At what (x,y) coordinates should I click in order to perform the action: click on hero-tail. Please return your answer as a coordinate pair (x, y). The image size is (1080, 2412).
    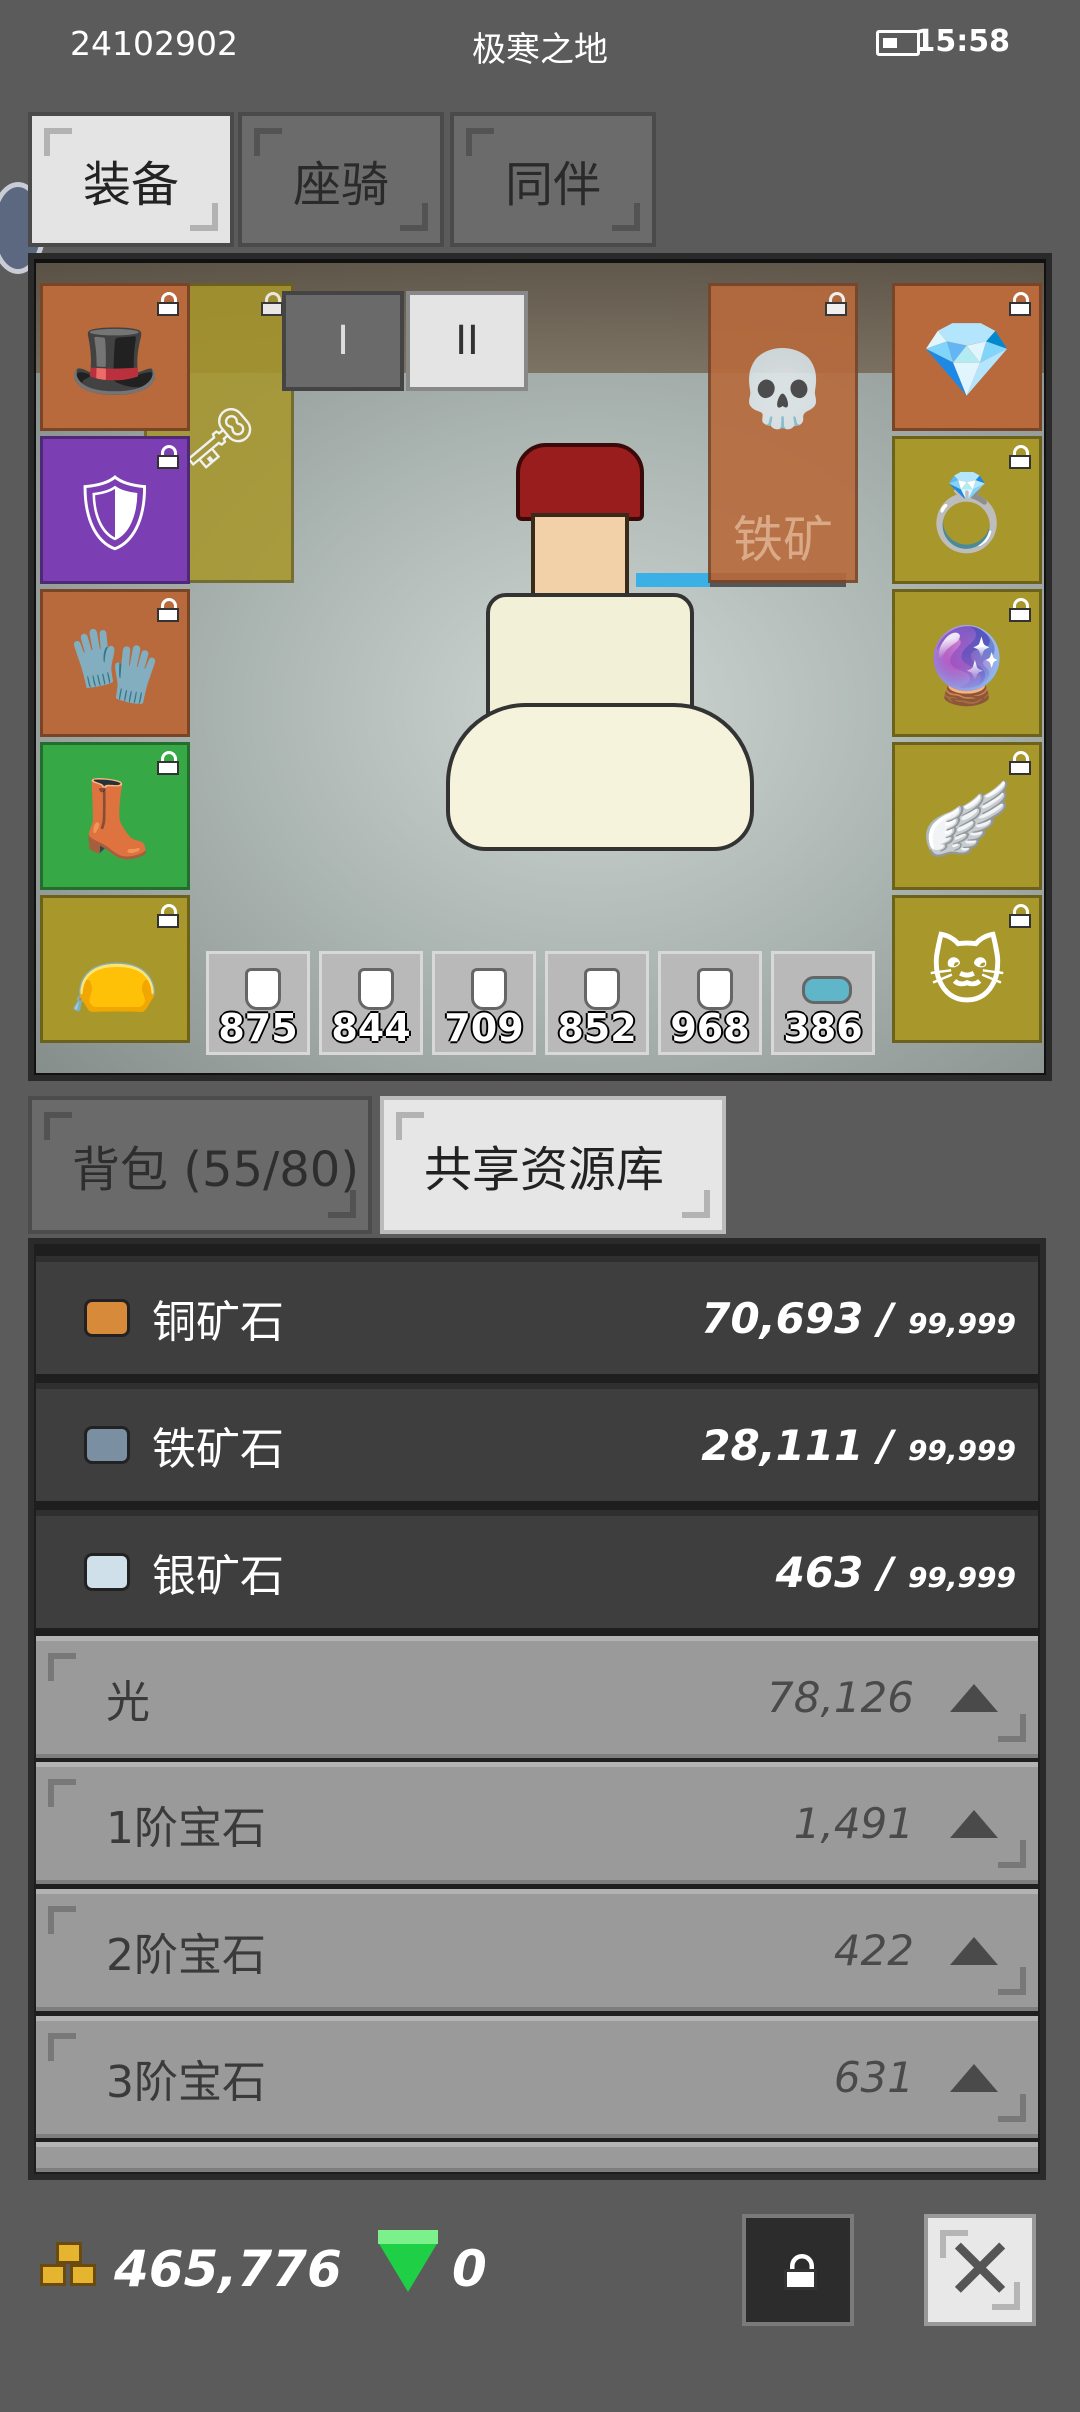
    Looking at the image, I should click on (600, 777).